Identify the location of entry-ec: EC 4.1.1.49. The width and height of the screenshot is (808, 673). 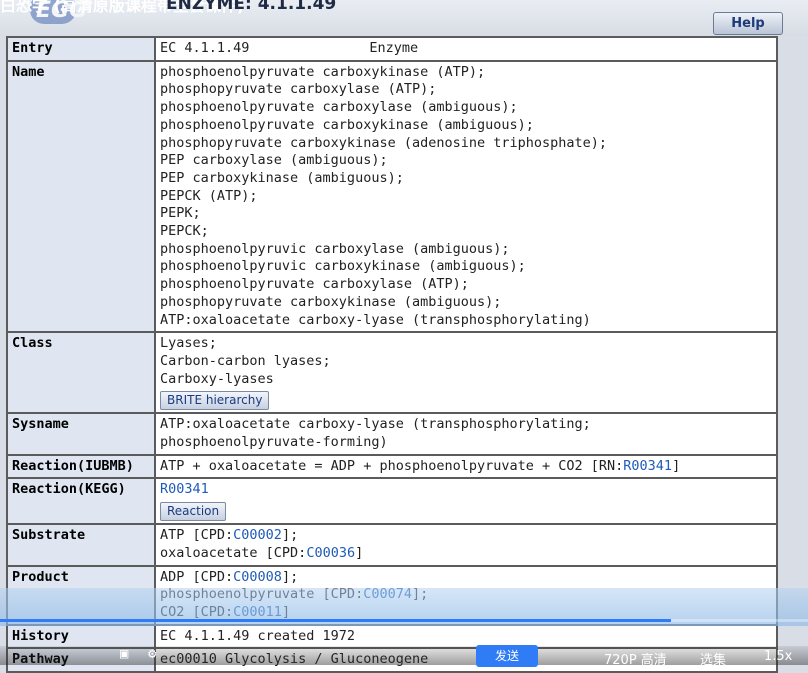
(205, 48).